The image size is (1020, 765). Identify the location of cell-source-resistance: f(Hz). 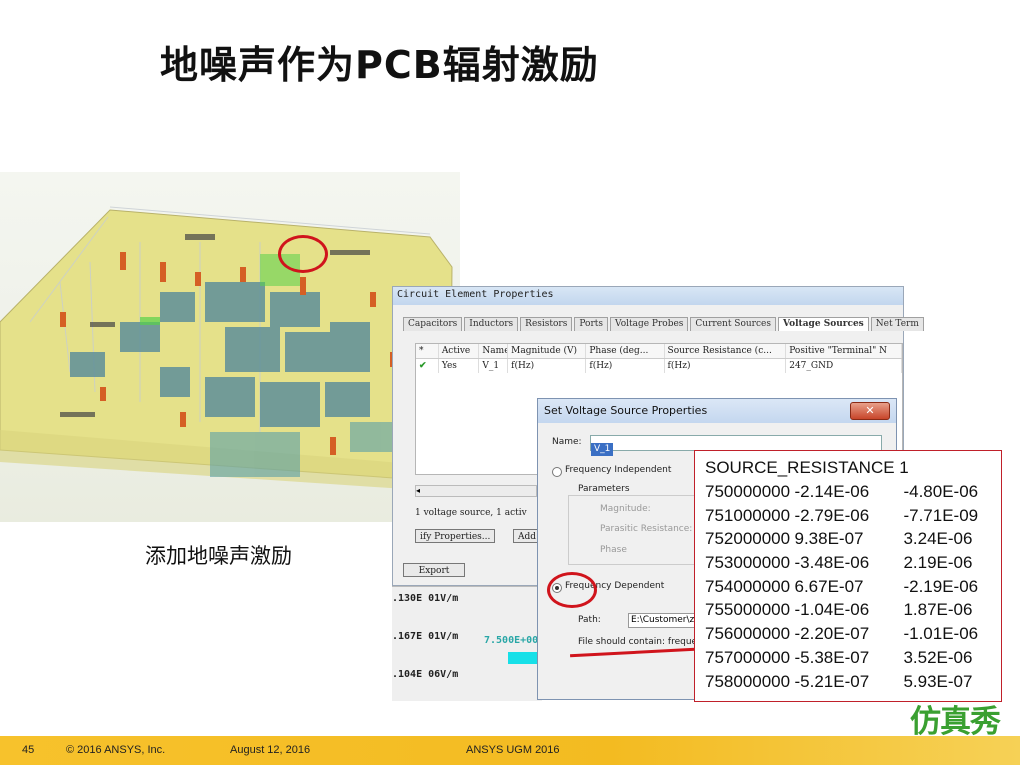
(726, 366).